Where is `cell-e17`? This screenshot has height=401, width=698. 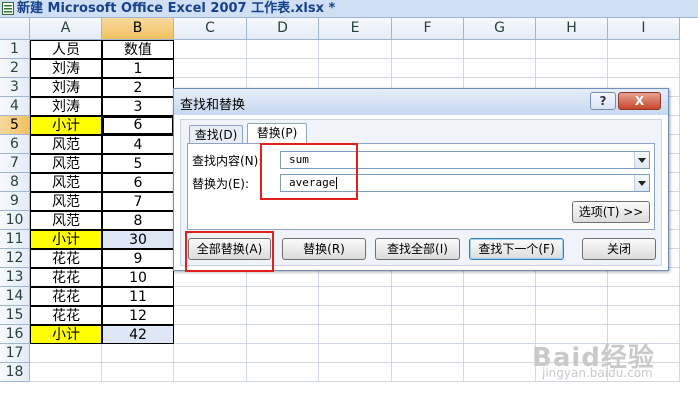 cell-e17 is located at coordinates (355, 353).